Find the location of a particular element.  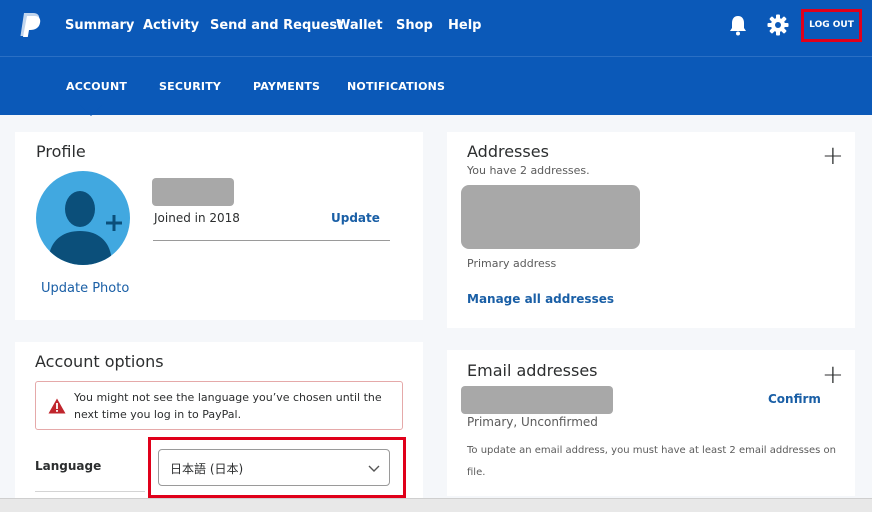

nav-wallet: Wallet is located at coordinates (359, 25).